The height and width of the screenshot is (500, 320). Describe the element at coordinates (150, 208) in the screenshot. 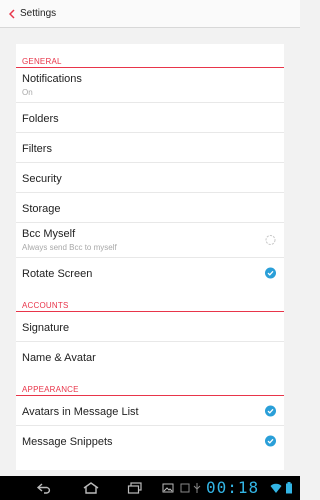

I see `setting-storage: Storage` at that location.